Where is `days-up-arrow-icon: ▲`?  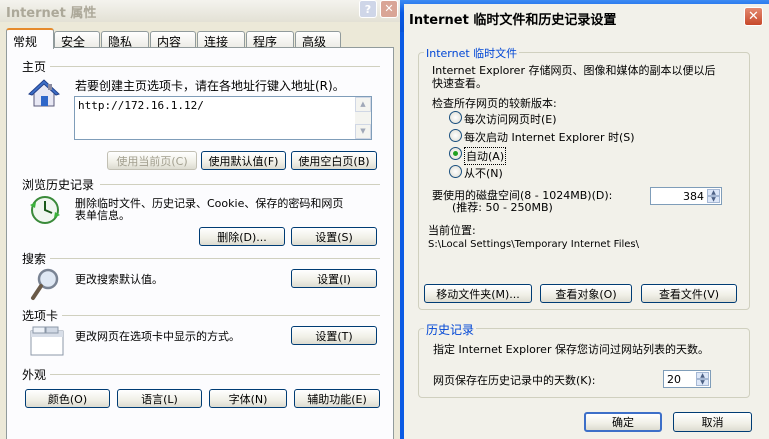
days-up-arrow-icon: ▲ is located at coordinates (702, 375).